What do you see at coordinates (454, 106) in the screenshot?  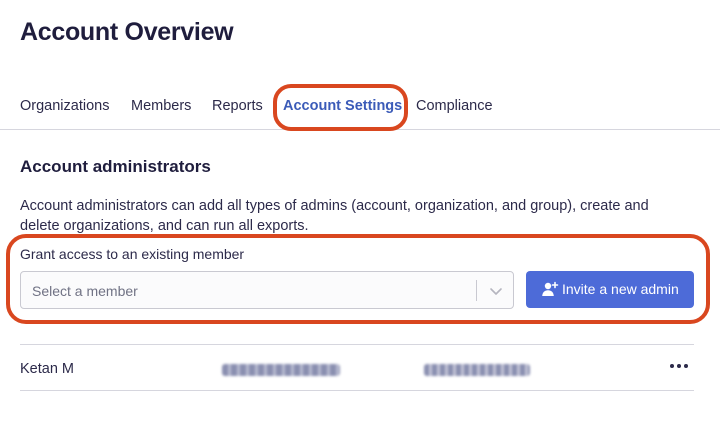 I see `tab-compliance: Compliance` at bounding box center [454, 106].